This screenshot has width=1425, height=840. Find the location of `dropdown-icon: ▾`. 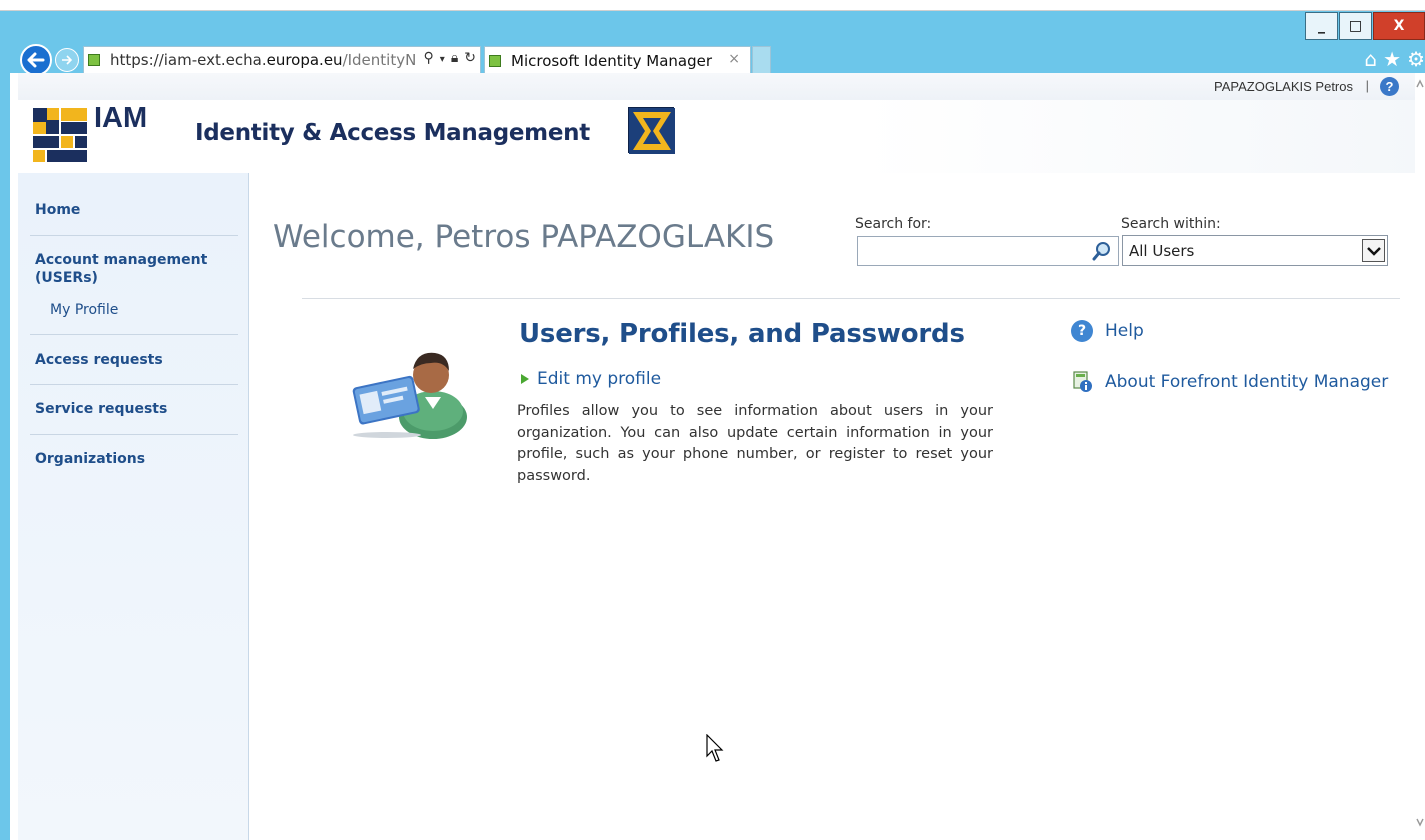

dropdown-icon: ▾ is located at coordinates (442, 60).